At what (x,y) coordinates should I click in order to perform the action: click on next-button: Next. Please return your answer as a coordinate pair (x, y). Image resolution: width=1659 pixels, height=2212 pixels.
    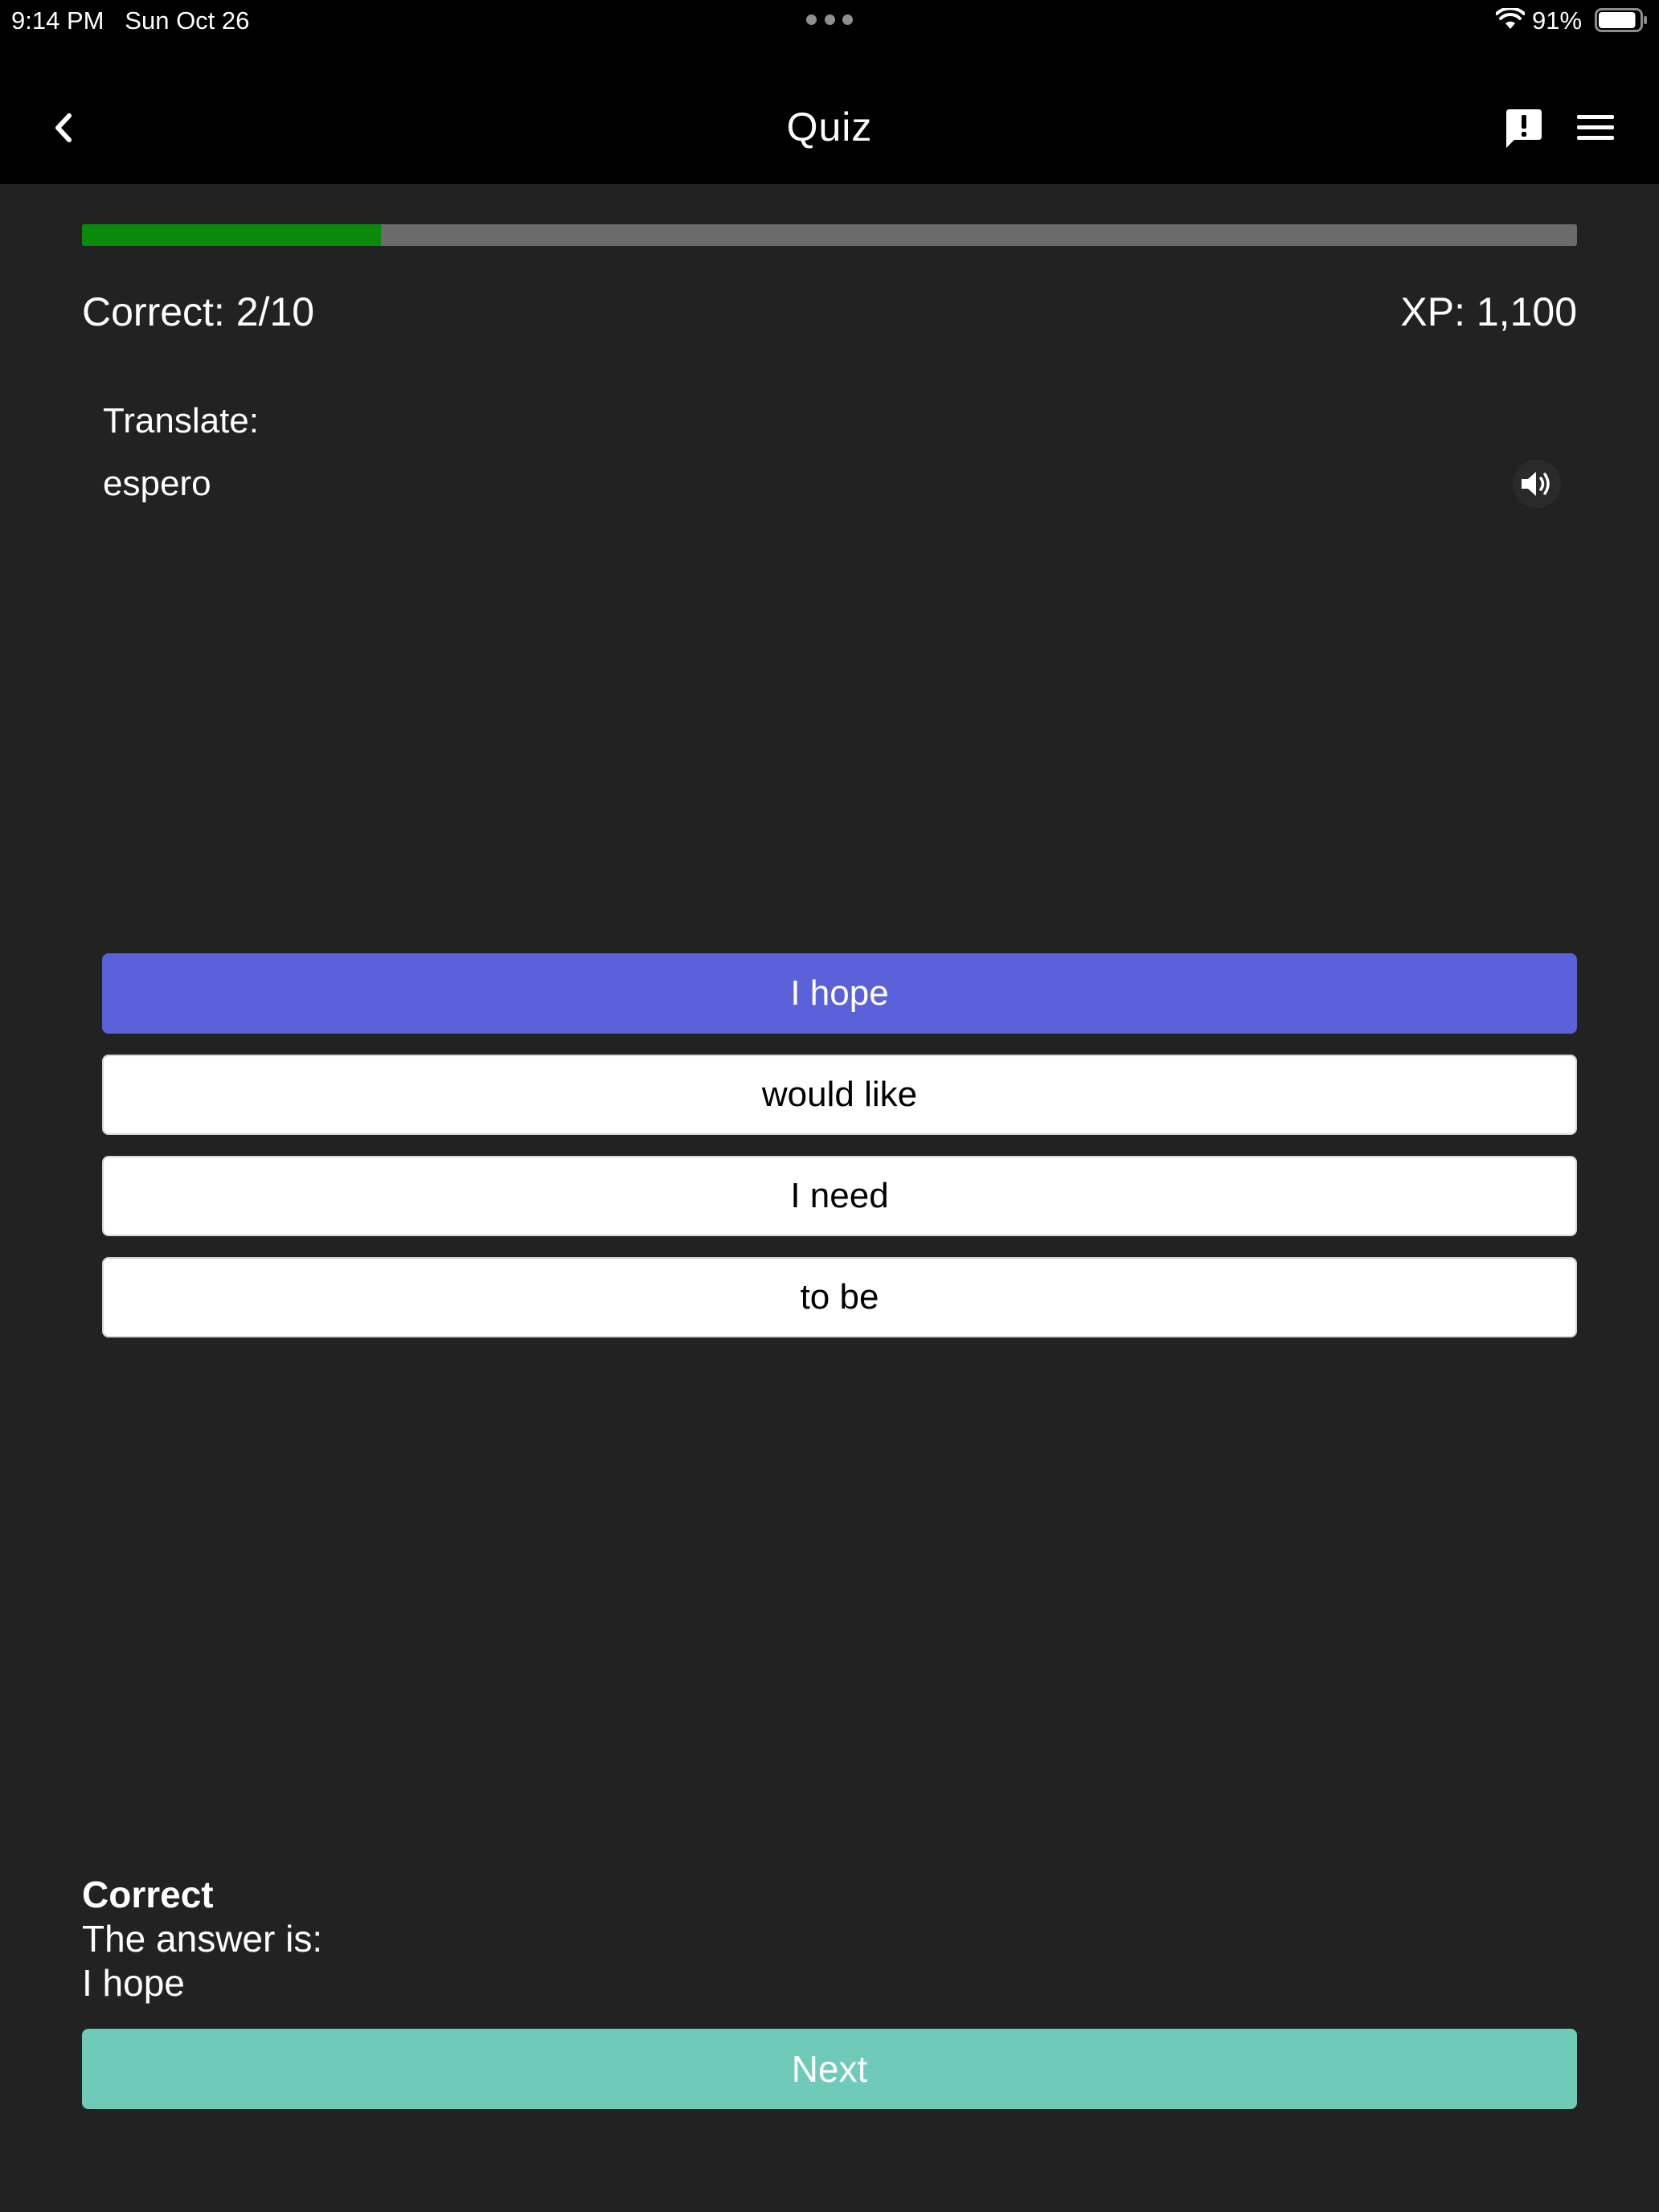
    Looking at the image, I should click on (829, 2069).